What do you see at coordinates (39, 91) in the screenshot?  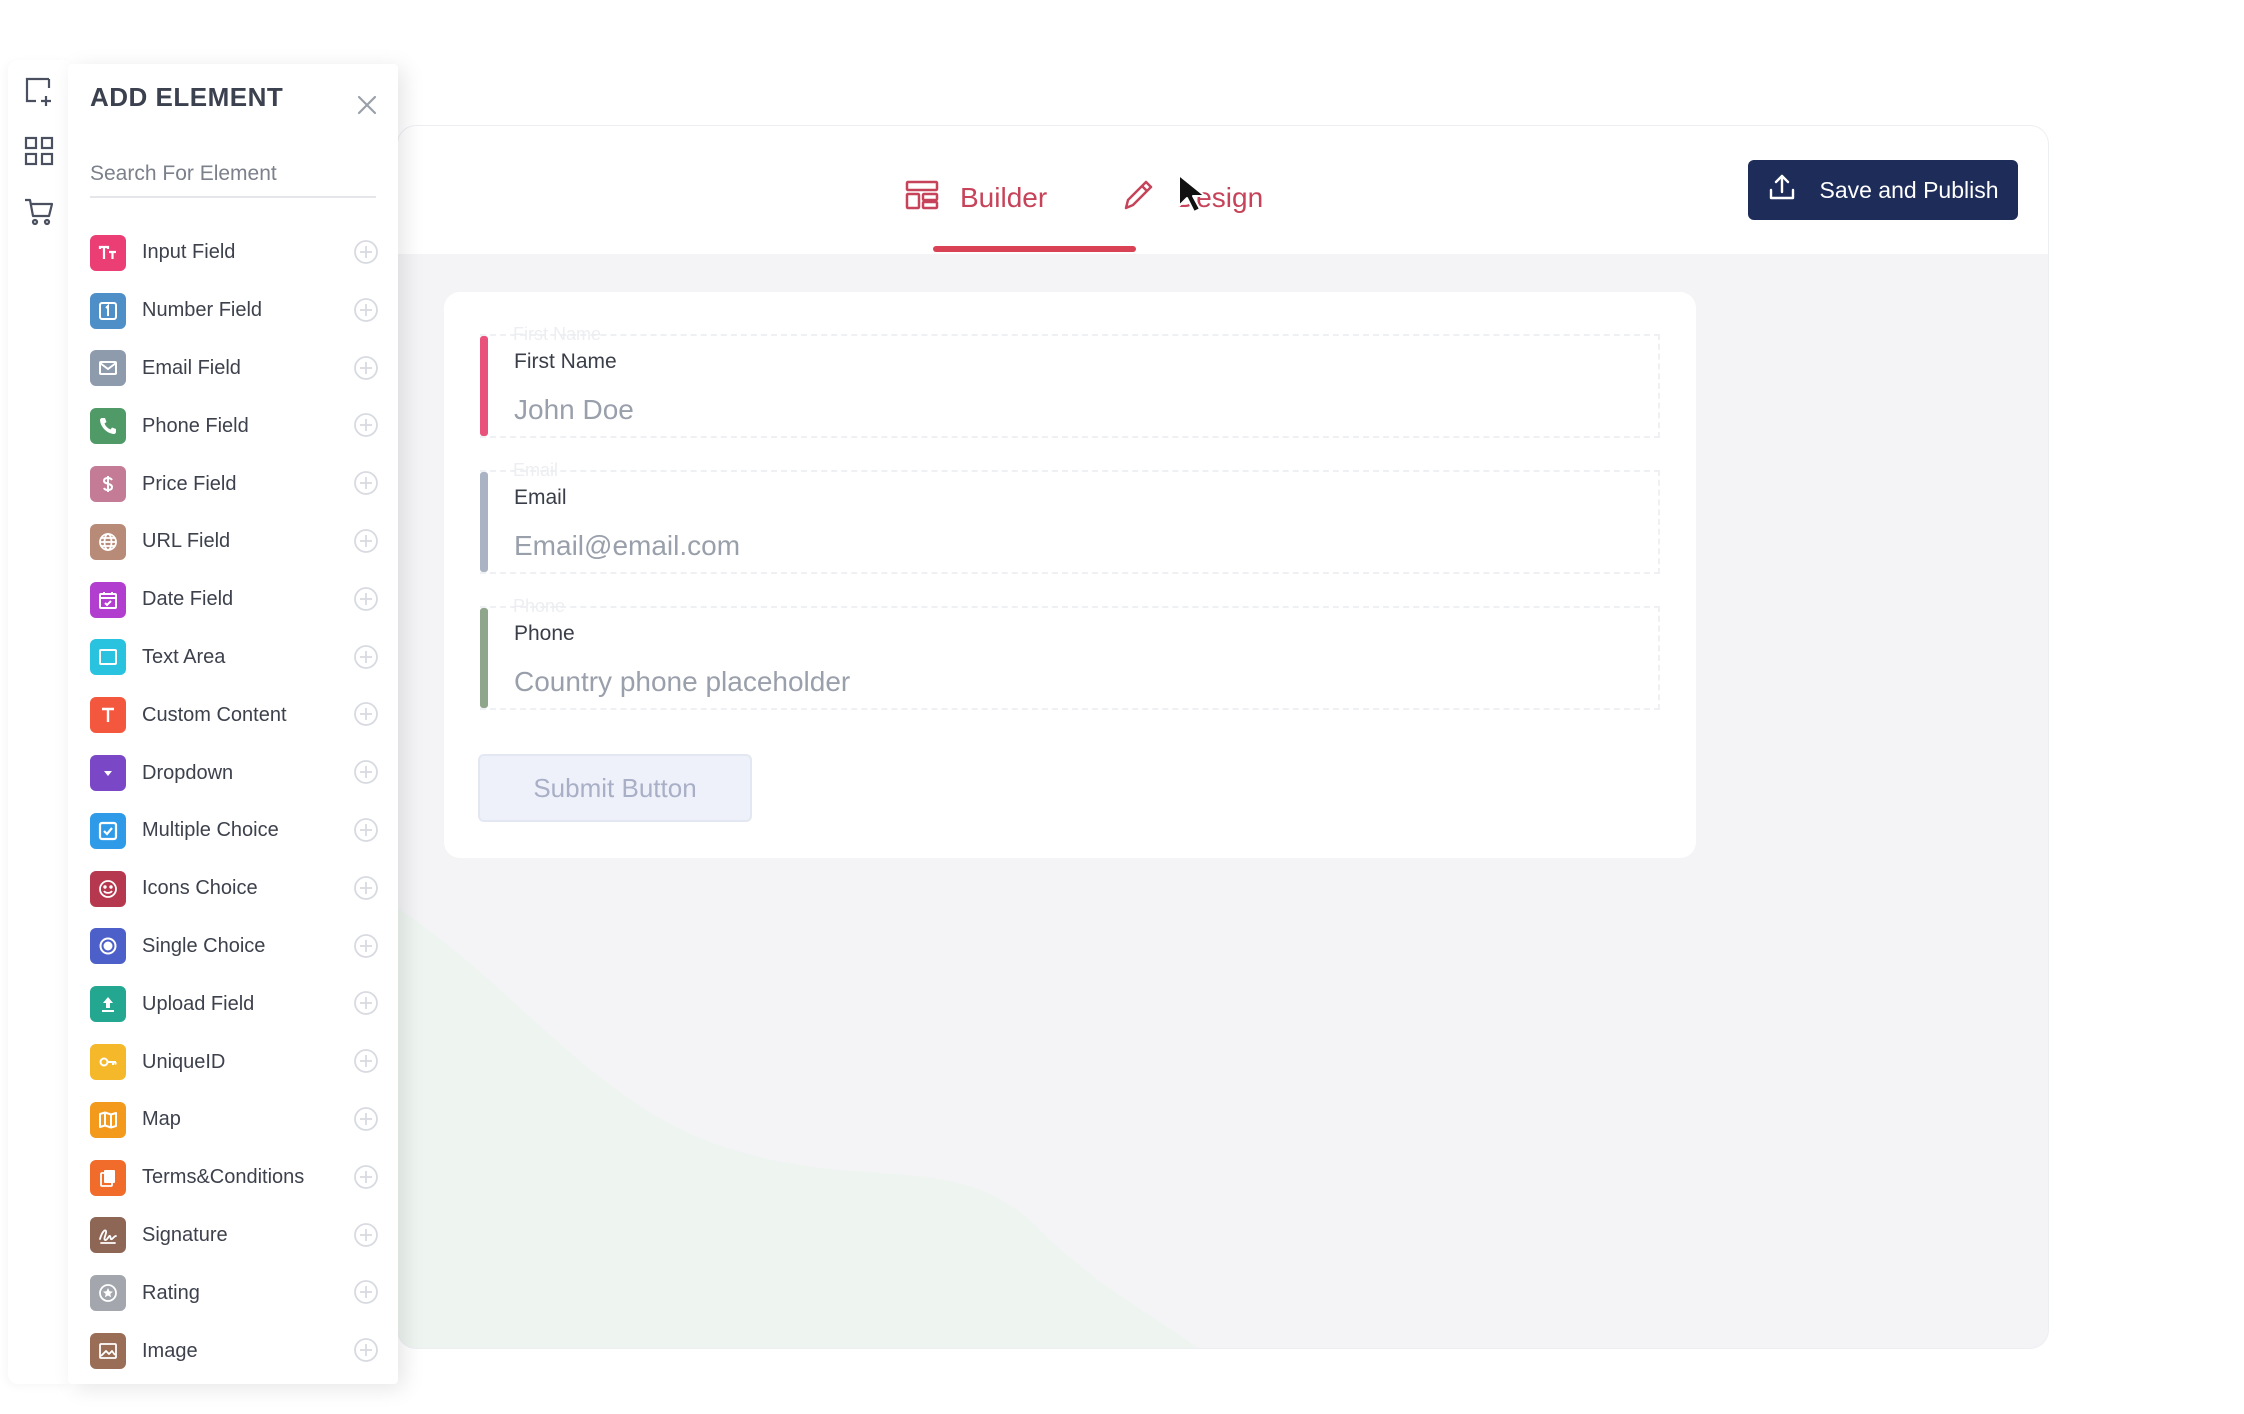 I see `add-element-icon` at bounding box center [39, 91].